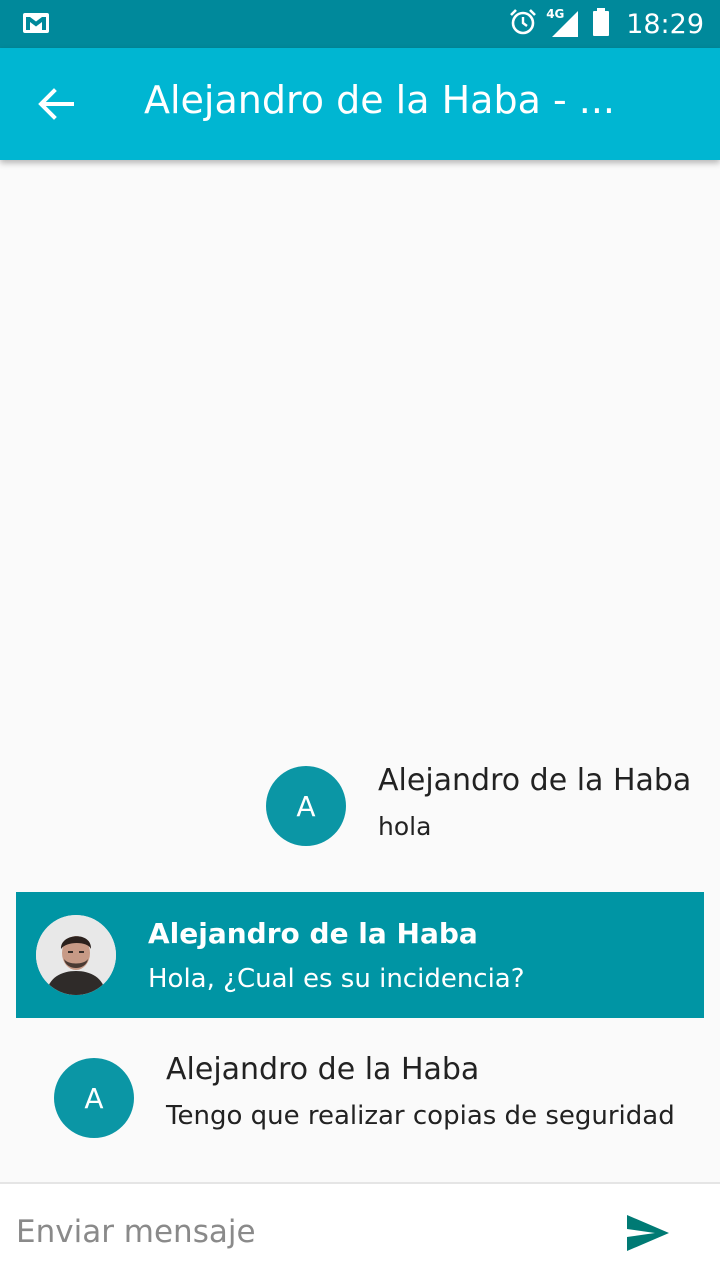 This screenshot has width=720, height=1280. I want to click on clock: 18:29, so click(665, 24).